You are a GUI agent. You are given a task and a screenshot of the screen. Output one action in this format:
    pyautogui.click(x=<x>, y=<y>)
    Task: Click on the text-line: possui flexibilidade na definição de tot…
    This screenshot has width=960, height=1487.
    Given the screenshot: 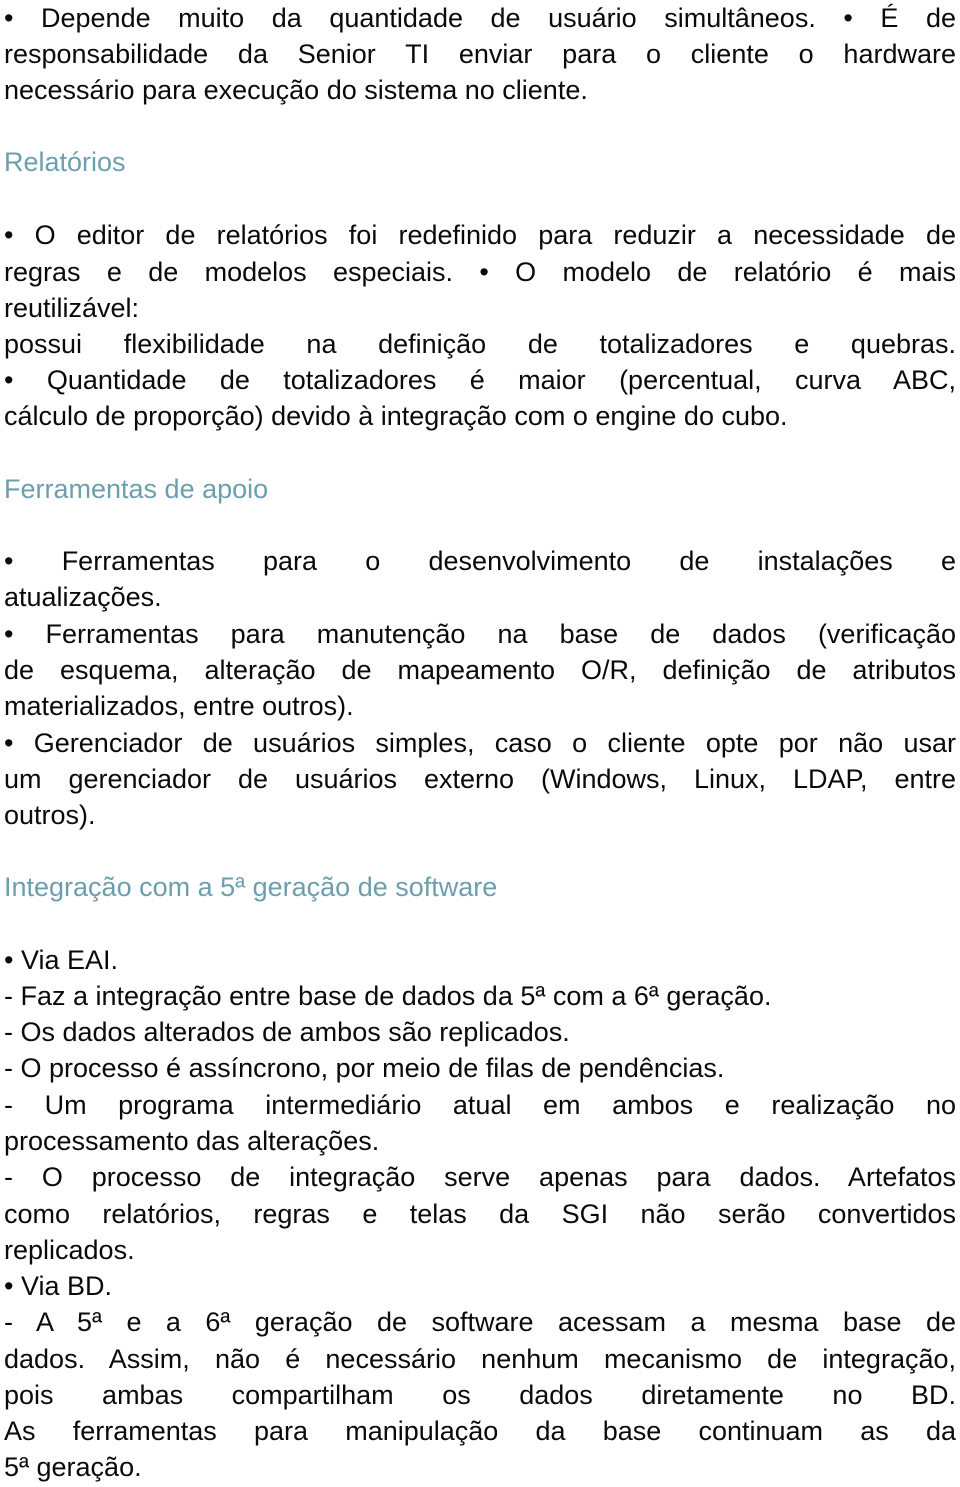 What is the action you would take?
    pyautogui.click(x=480, y=344)
    